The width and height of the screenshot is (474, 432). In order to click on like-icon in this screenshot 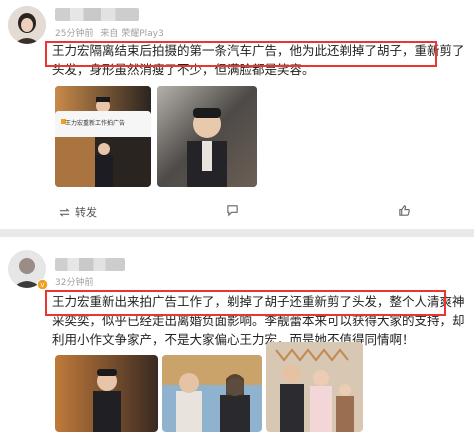, I will do `click(404, 210)`.